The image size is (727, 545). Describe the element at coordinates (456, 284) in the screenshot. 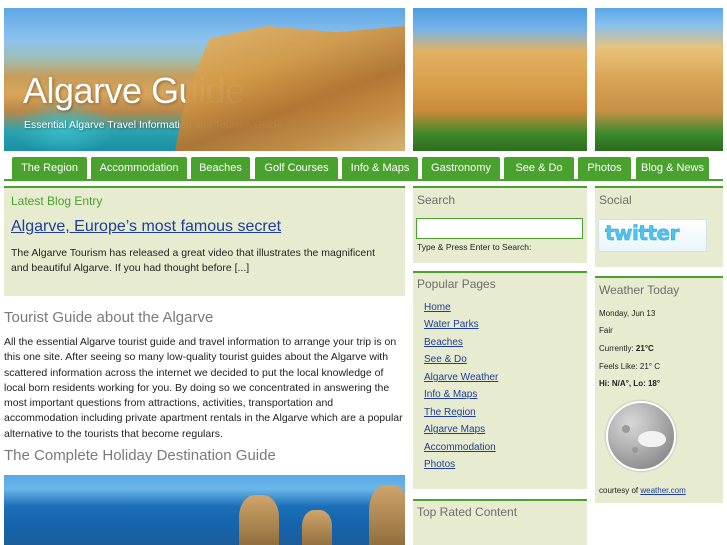

I see `popular-pages-title: Popular Pages` at that location.